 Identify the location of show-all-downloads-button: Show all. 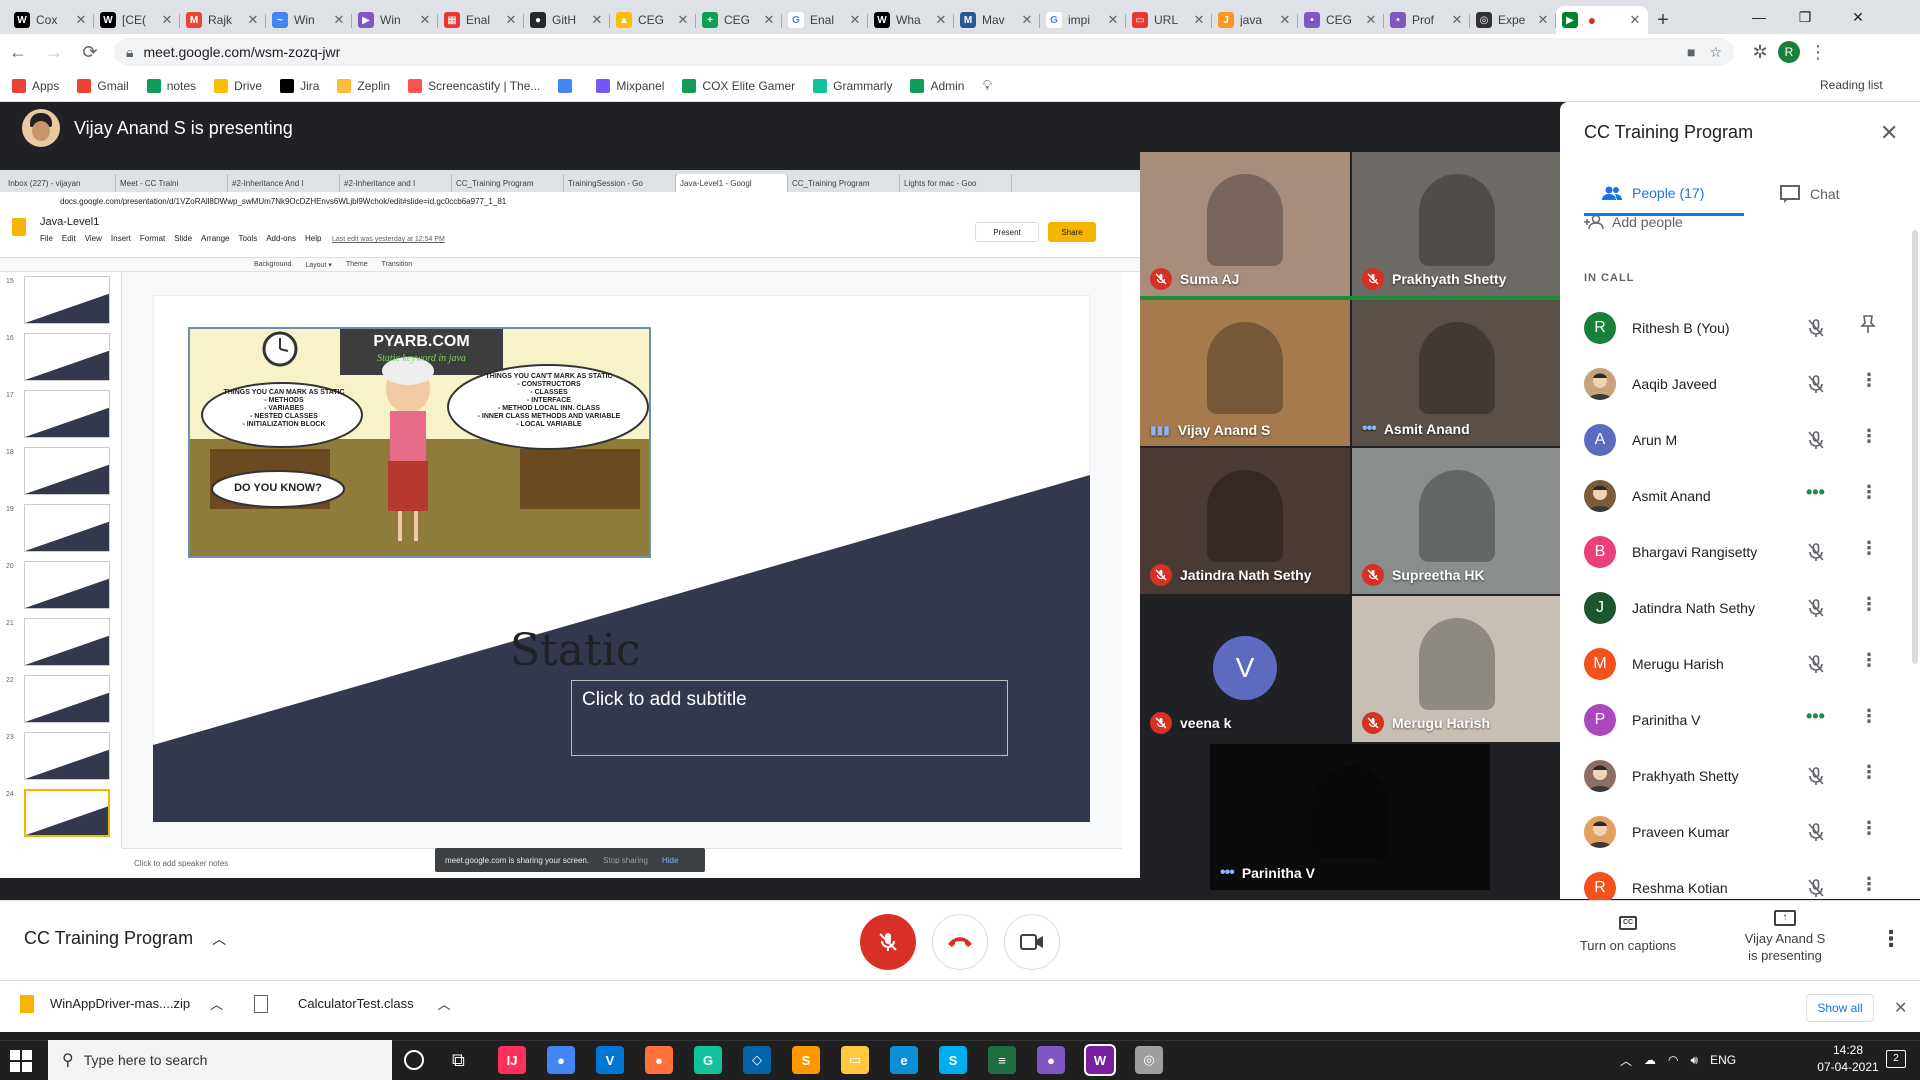
(1840, 1008).